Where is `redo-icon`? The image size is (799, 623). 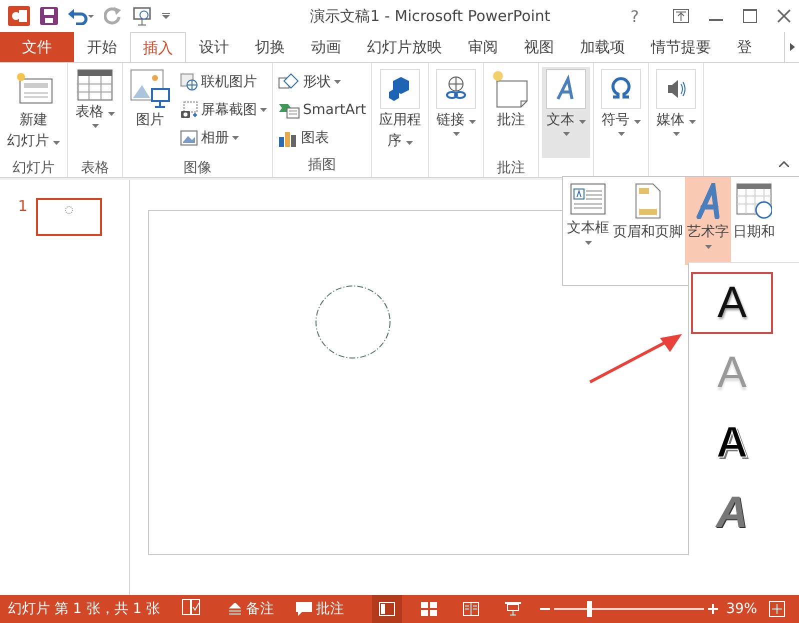
redo-icon is located at coordinates (113, 16).